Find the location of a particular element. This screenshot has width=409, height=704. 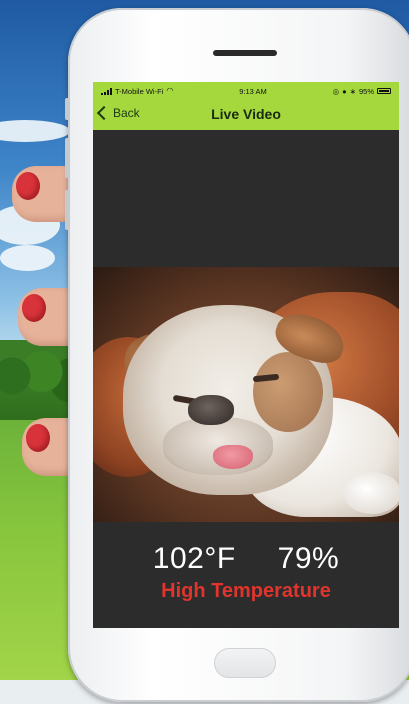

status-right: ◎ ● ∗ 95% is located at coordinates (362, 91).